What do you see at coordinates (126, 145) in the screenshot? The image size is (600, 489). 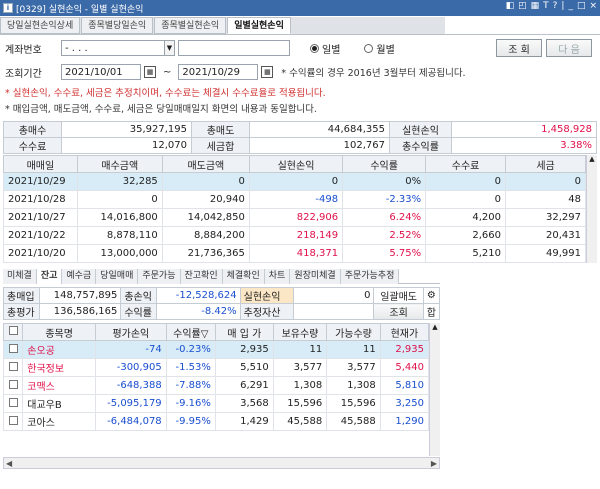 I see `fee-value: 12,070` at bounding box center [126, 145].